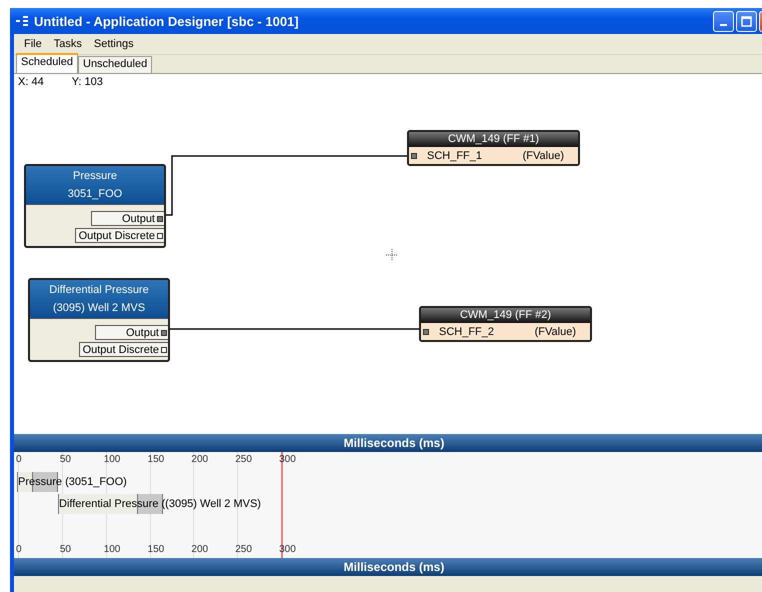 The image size is (762, 592). I want to click on block-title: CWM_149 (FF #2), so click(505, 315).